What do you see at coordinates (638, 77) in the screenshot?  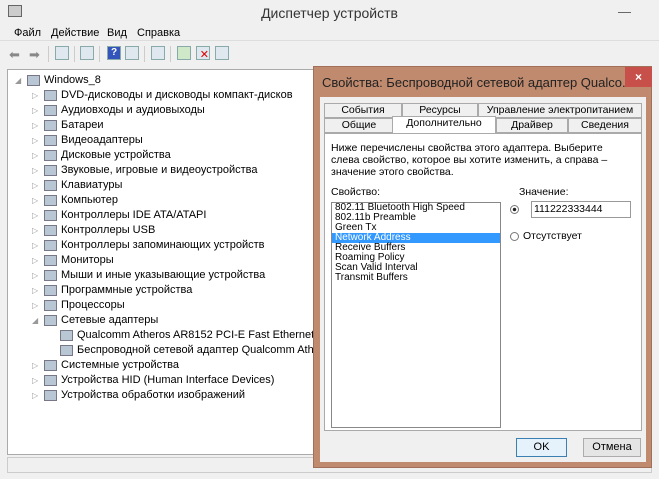 I see `close-button: ×` at bounding box center [638, 77].